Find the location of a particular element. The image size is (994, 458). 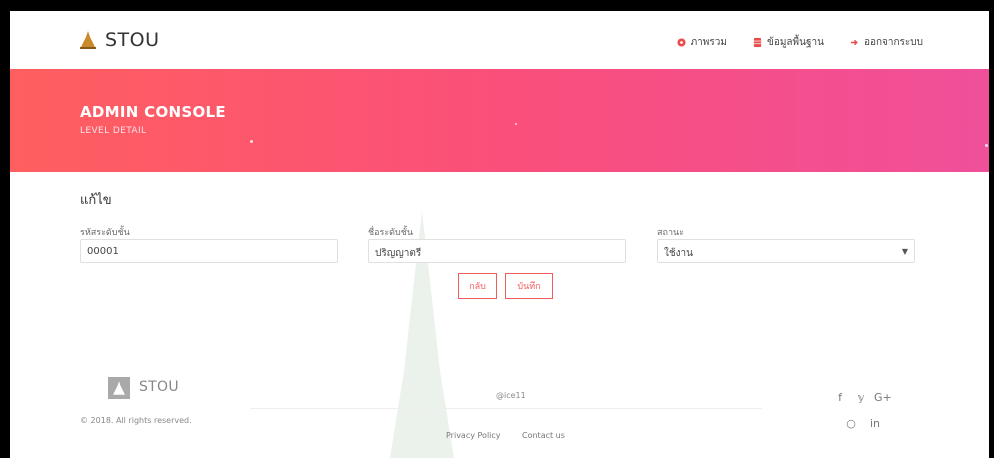

database-icon is located at coordinates (757, 42).